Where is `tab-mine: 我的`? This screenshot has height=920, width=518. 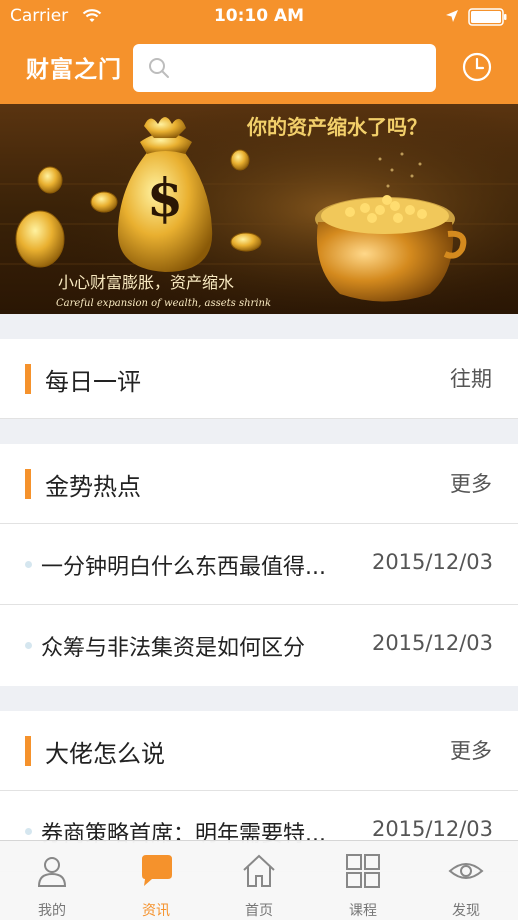
tab-mine: 我的 is located at coordinates (52, 880).